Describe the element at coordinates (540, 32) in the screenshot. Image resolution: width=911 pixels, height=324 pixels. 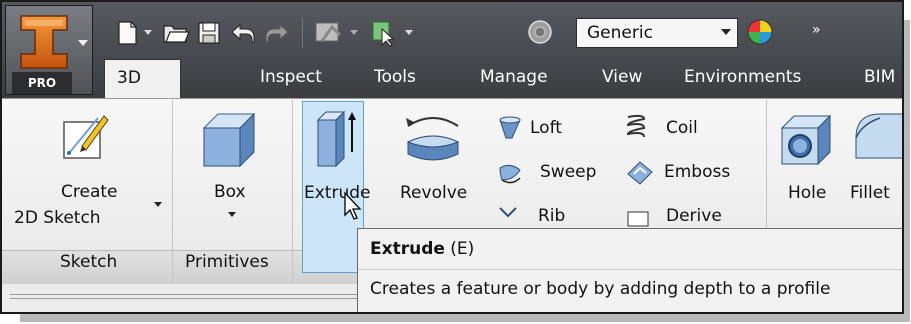
I see `material-icon` at that location.